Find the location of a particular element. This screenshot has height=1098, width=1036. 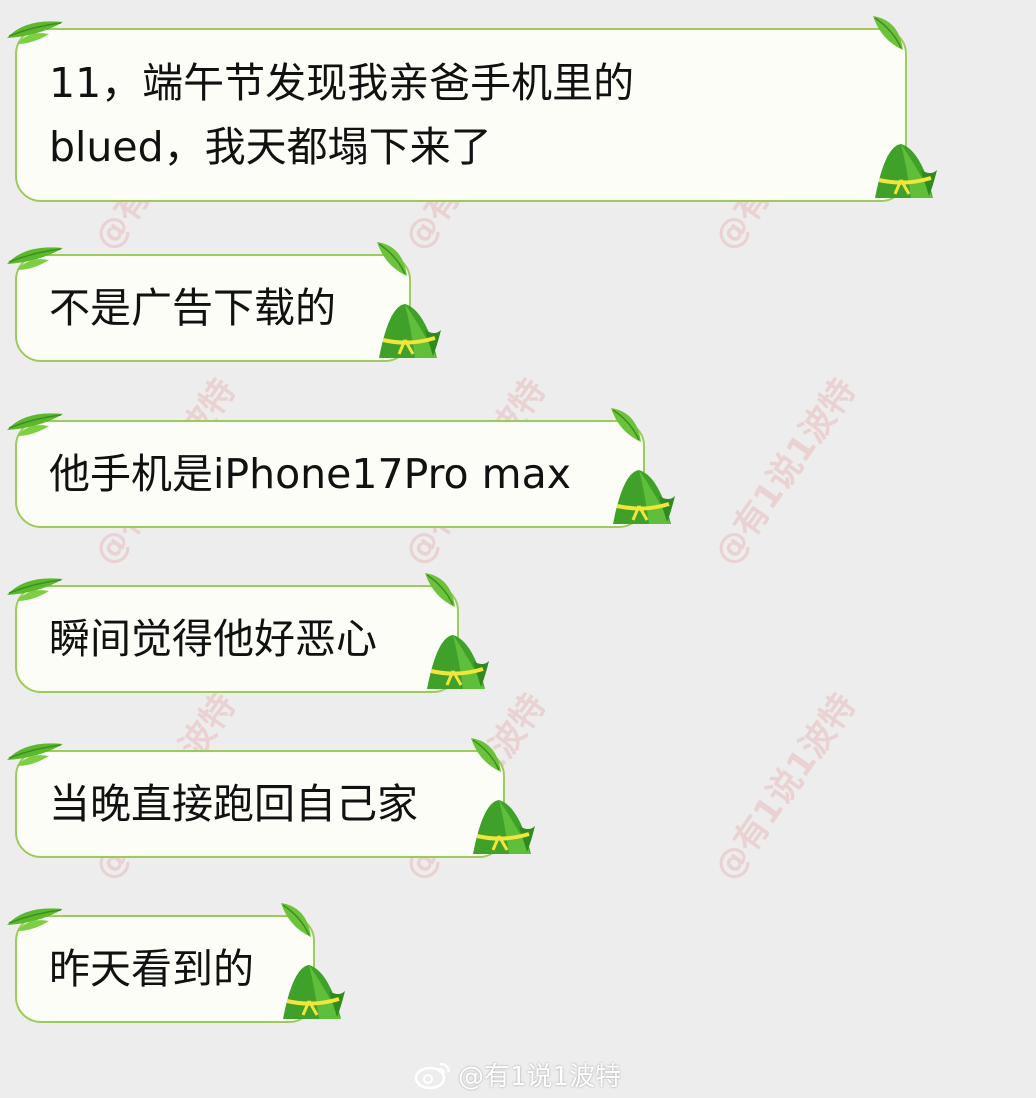

message-text: 当晚直接跑回自己家 is located at coordinates (233, 804).